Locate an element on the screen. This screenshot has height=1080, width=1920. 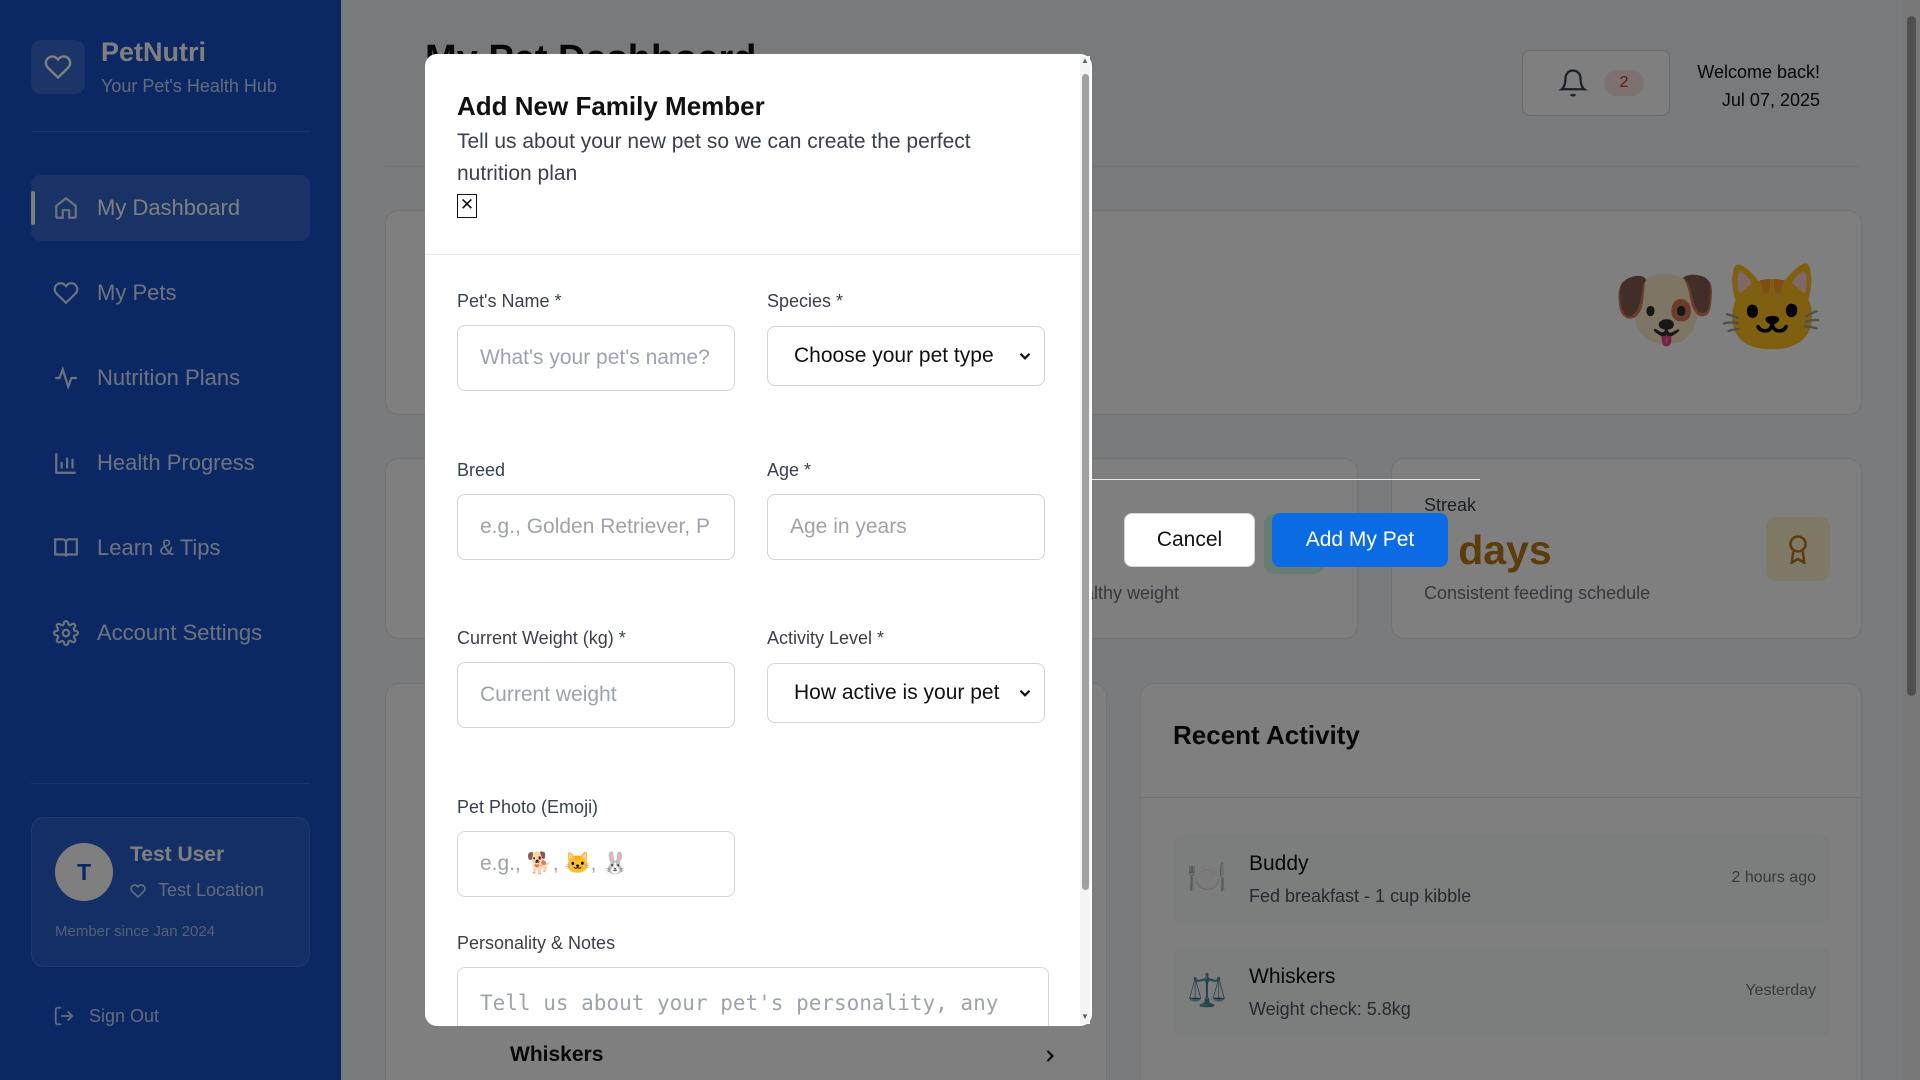
pet-name-input: What's your pet's name? is located at coordinates (596, 358).